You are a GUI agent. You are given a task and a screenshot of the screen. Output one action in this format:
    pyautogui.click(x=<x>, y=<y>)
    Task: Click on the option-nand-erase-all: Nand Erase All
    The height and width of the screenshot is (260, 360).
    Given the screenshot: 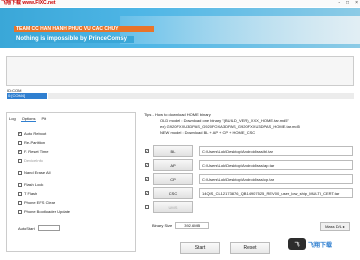 What is the action you would take?
    pyautogui.click(x=34, y=172)
    